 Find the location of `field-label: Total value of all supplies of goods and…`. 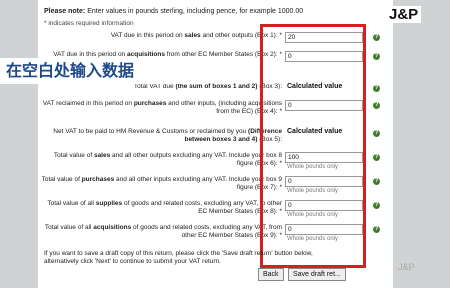

field-label: Total value of all supplies of goods and… is located at coordinates (164, 207).